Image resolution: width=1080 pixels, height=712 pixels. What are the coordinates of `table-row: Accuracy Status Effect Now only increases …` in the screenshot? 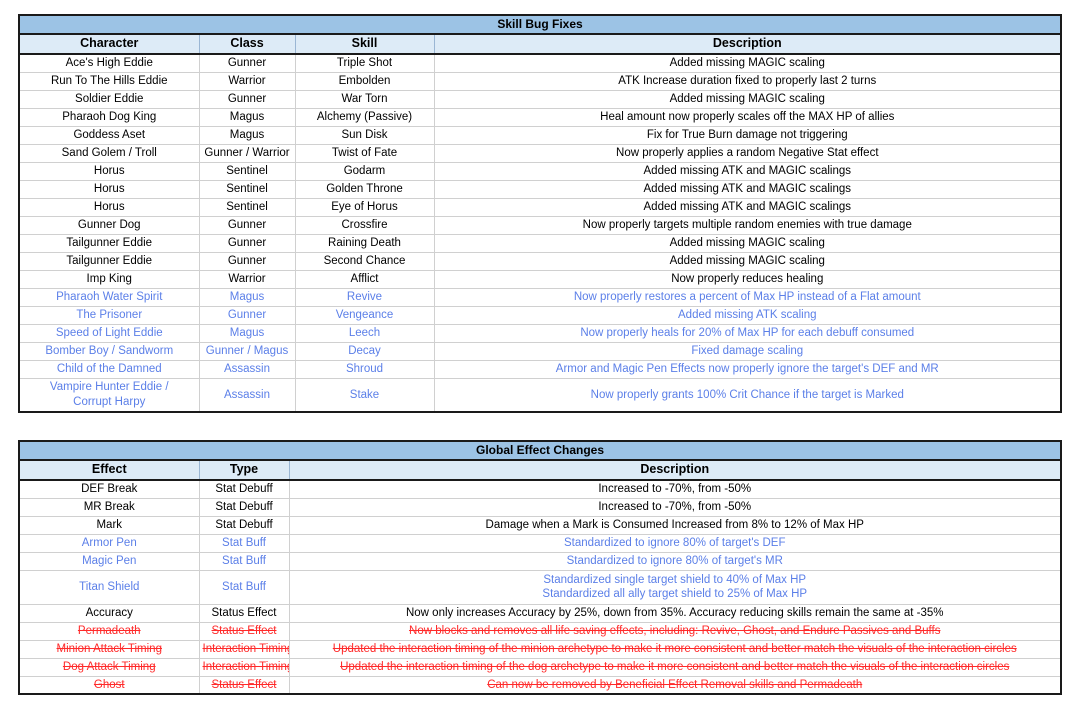 It's located at (540, 613).